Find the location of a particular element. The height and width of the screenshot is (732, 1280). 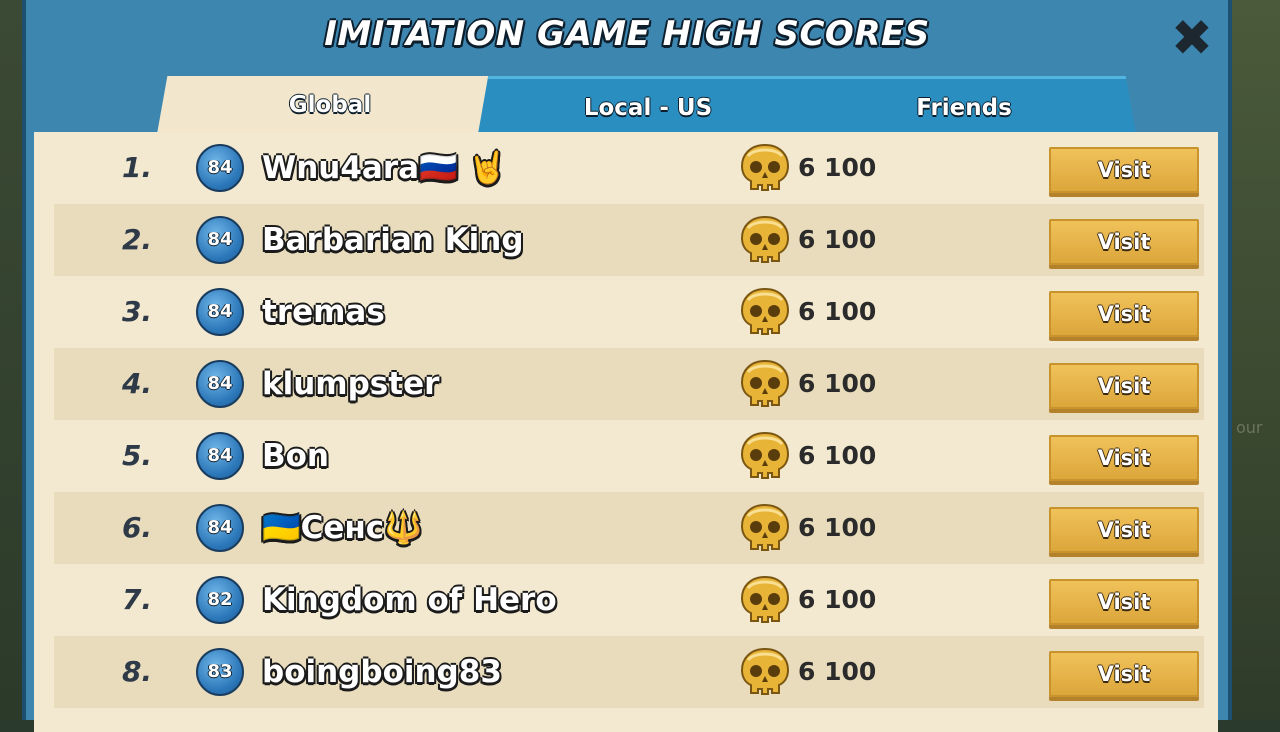

player-name: boingboing83 is located at coordinates (382, 672).